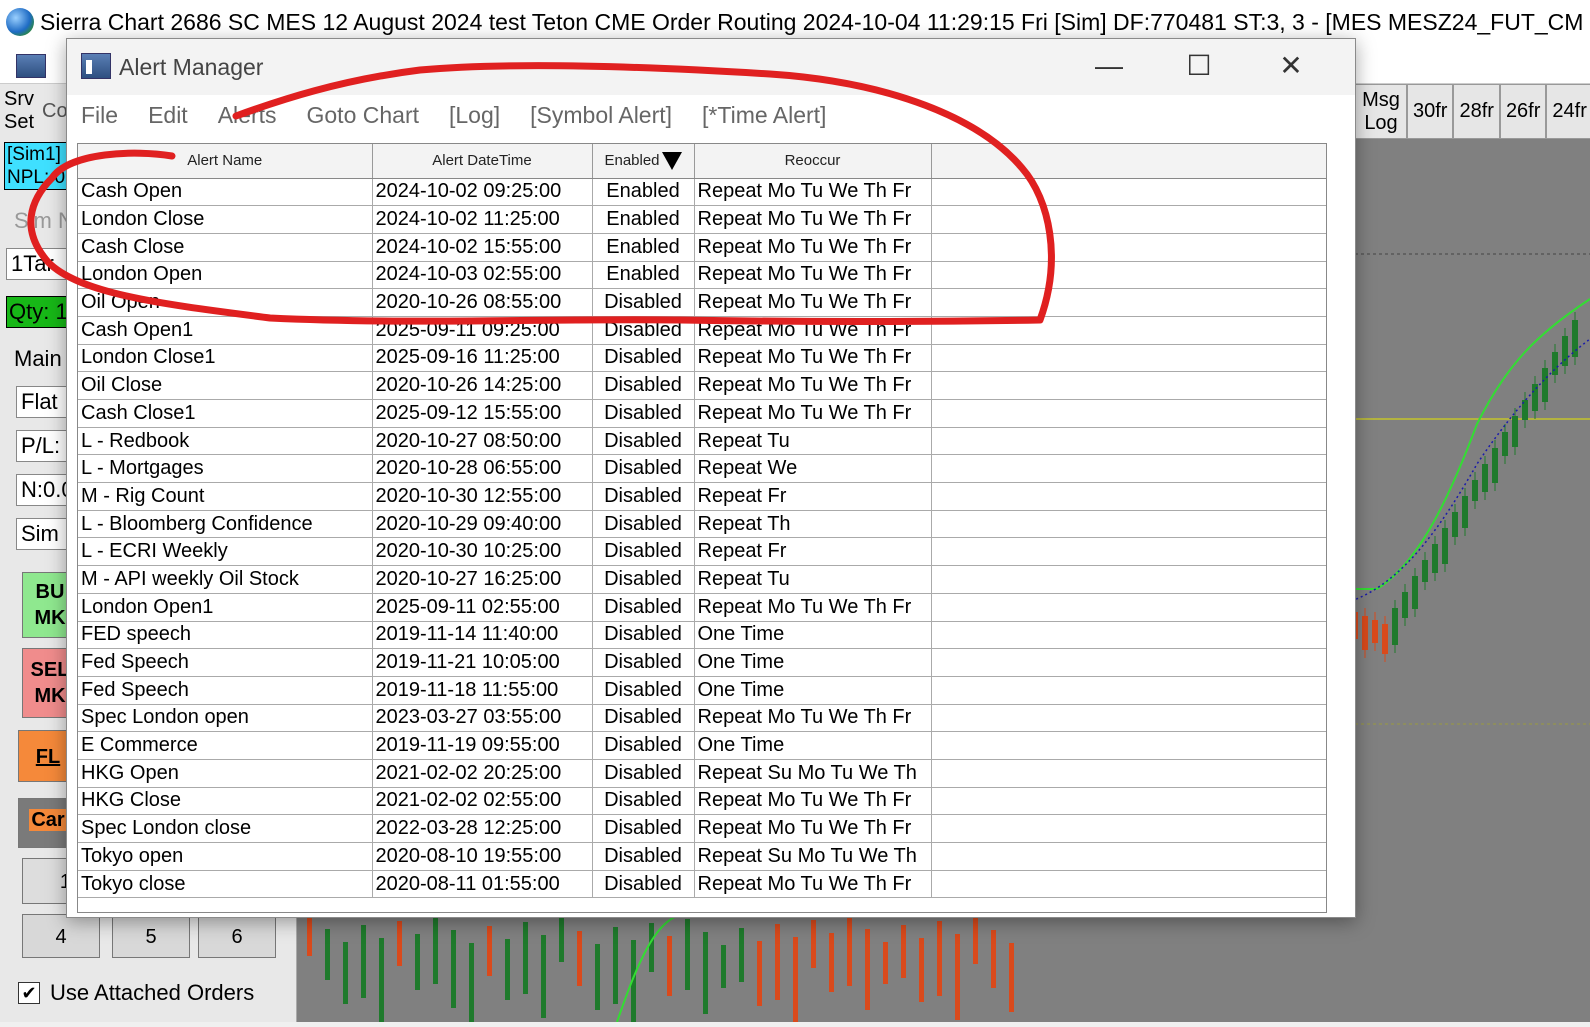  Describe the element at coordinates (482, 552) in the screenshot. I see `alert-datetime-cell: 2020-10-30 10:25:00` at that location.